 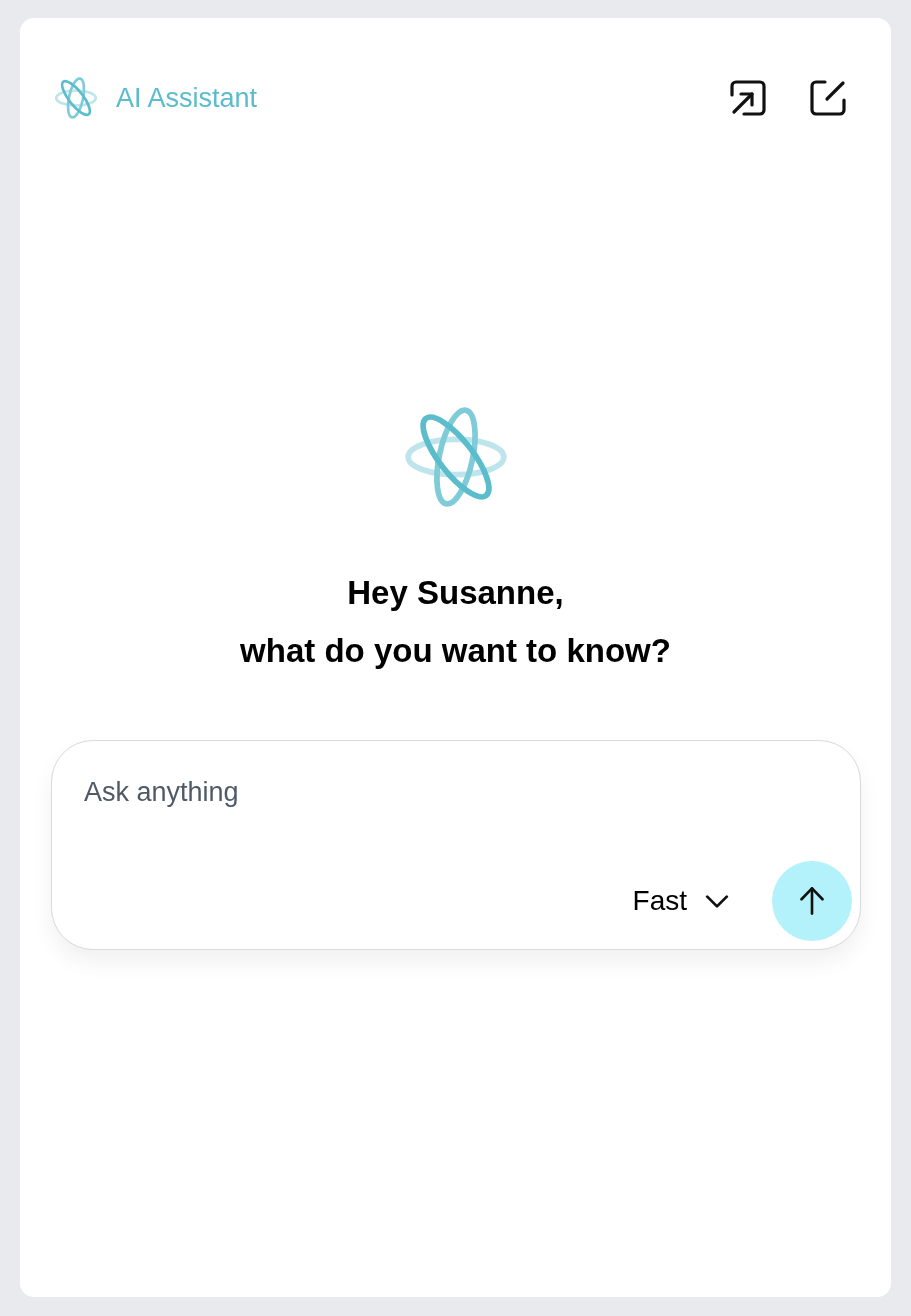 I want to click on arrow-in-square-icon, so click(x=748, y=98).